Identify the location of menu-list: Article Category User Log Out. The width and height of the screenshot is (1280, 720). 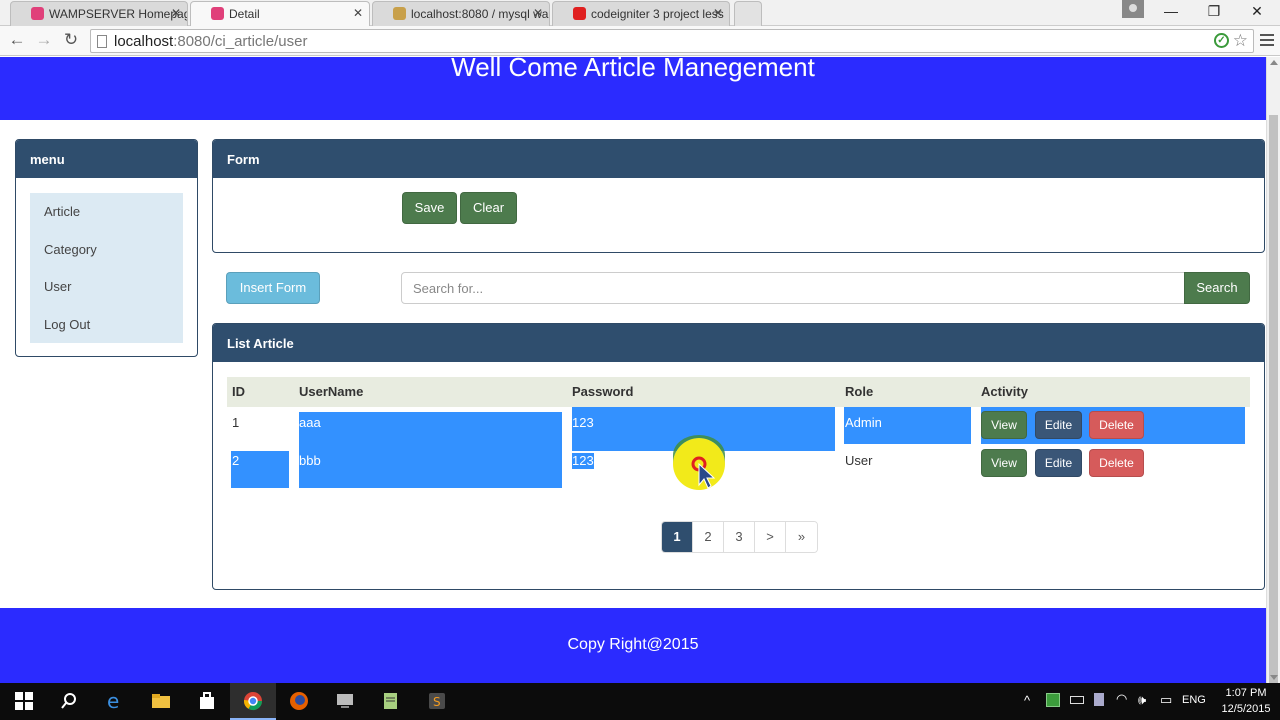
(106, 268).